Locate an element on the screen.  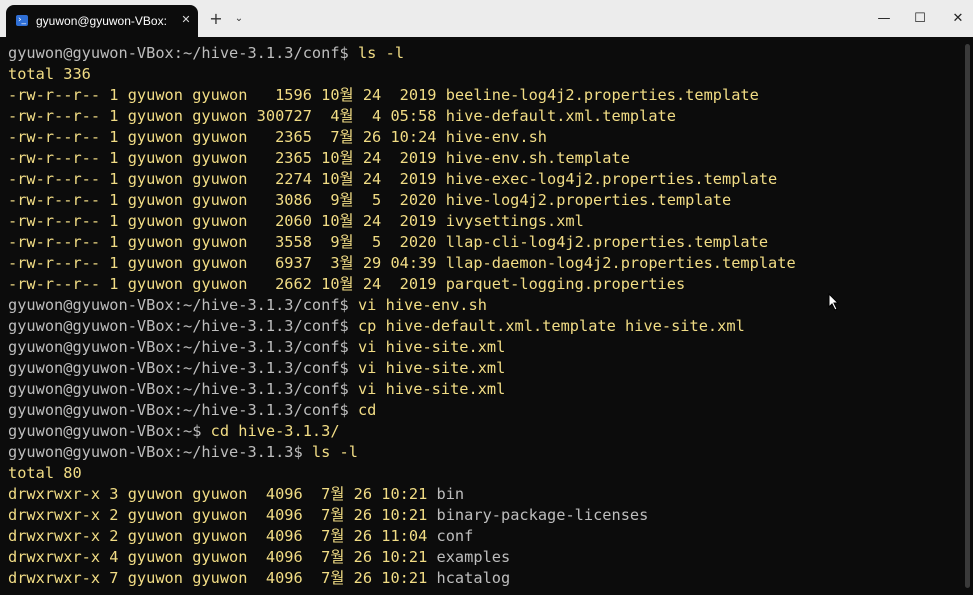
terminal-line: total 336 is located at coordinates (49, 74).